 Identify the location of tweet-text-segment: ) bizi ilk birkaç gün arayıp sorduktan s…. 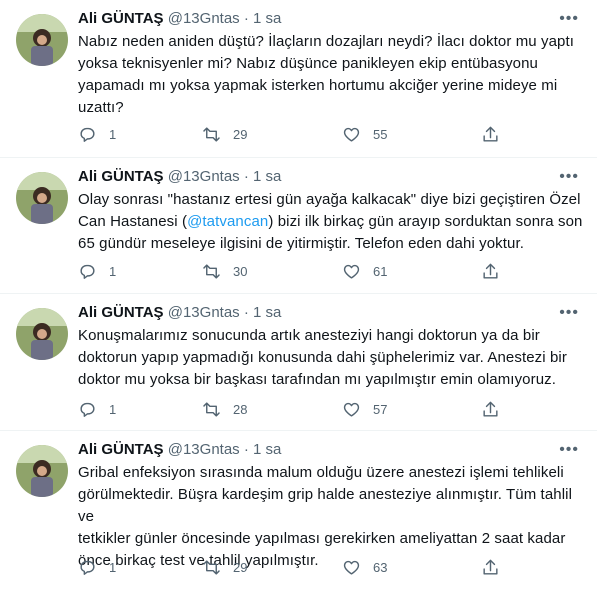
(425, 221).